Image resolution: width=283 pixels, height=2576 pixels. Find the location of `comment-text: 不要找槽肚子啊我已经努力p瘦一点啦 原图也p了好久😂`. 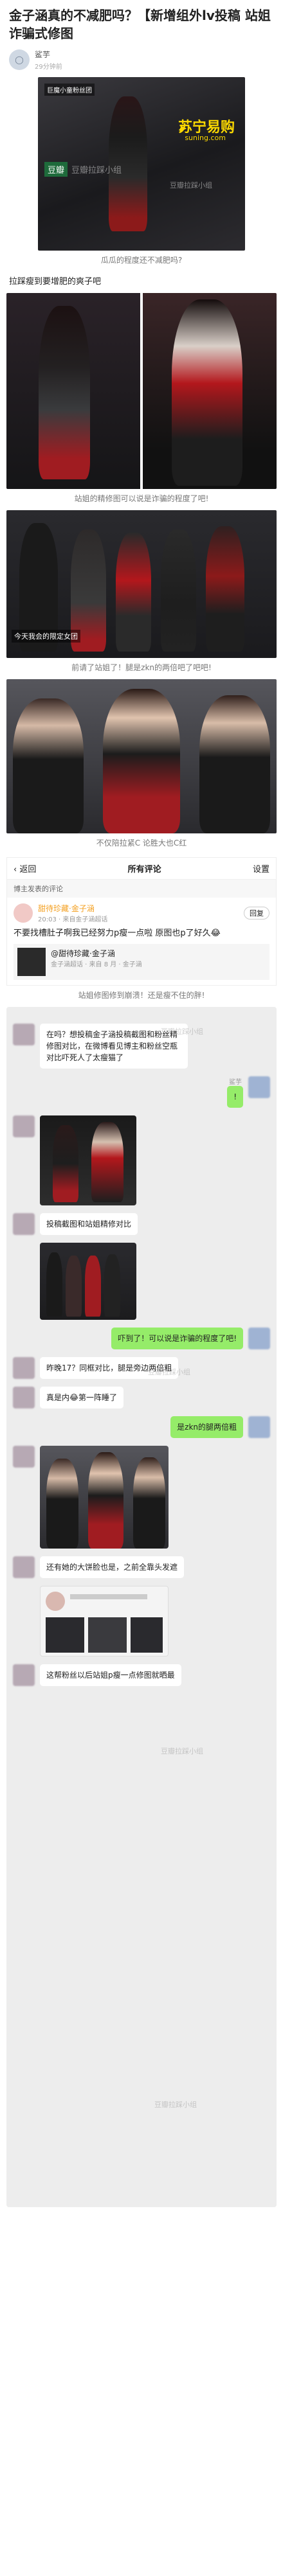

comment-text: 不要找槽肚子啊我已经努力p瘦一点啦 原图也p了好久😂 is located at coordinates (117, 933).